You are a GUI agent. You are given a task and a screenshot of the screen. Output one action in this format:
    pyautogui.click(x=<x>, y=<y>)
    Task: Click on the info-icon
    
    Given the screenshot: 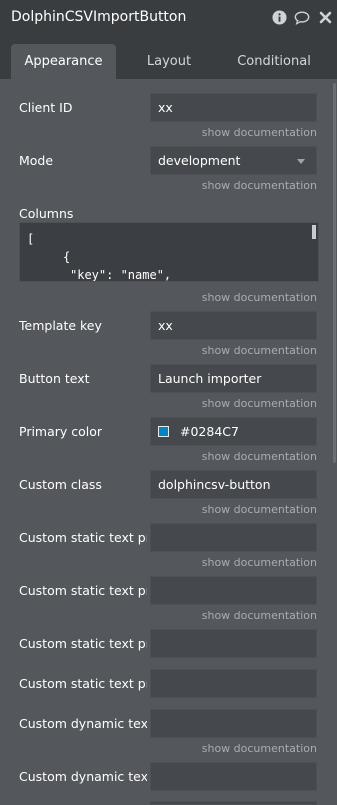 What is the action you would take?
    pyautogui.click(x=279, y=17)
    